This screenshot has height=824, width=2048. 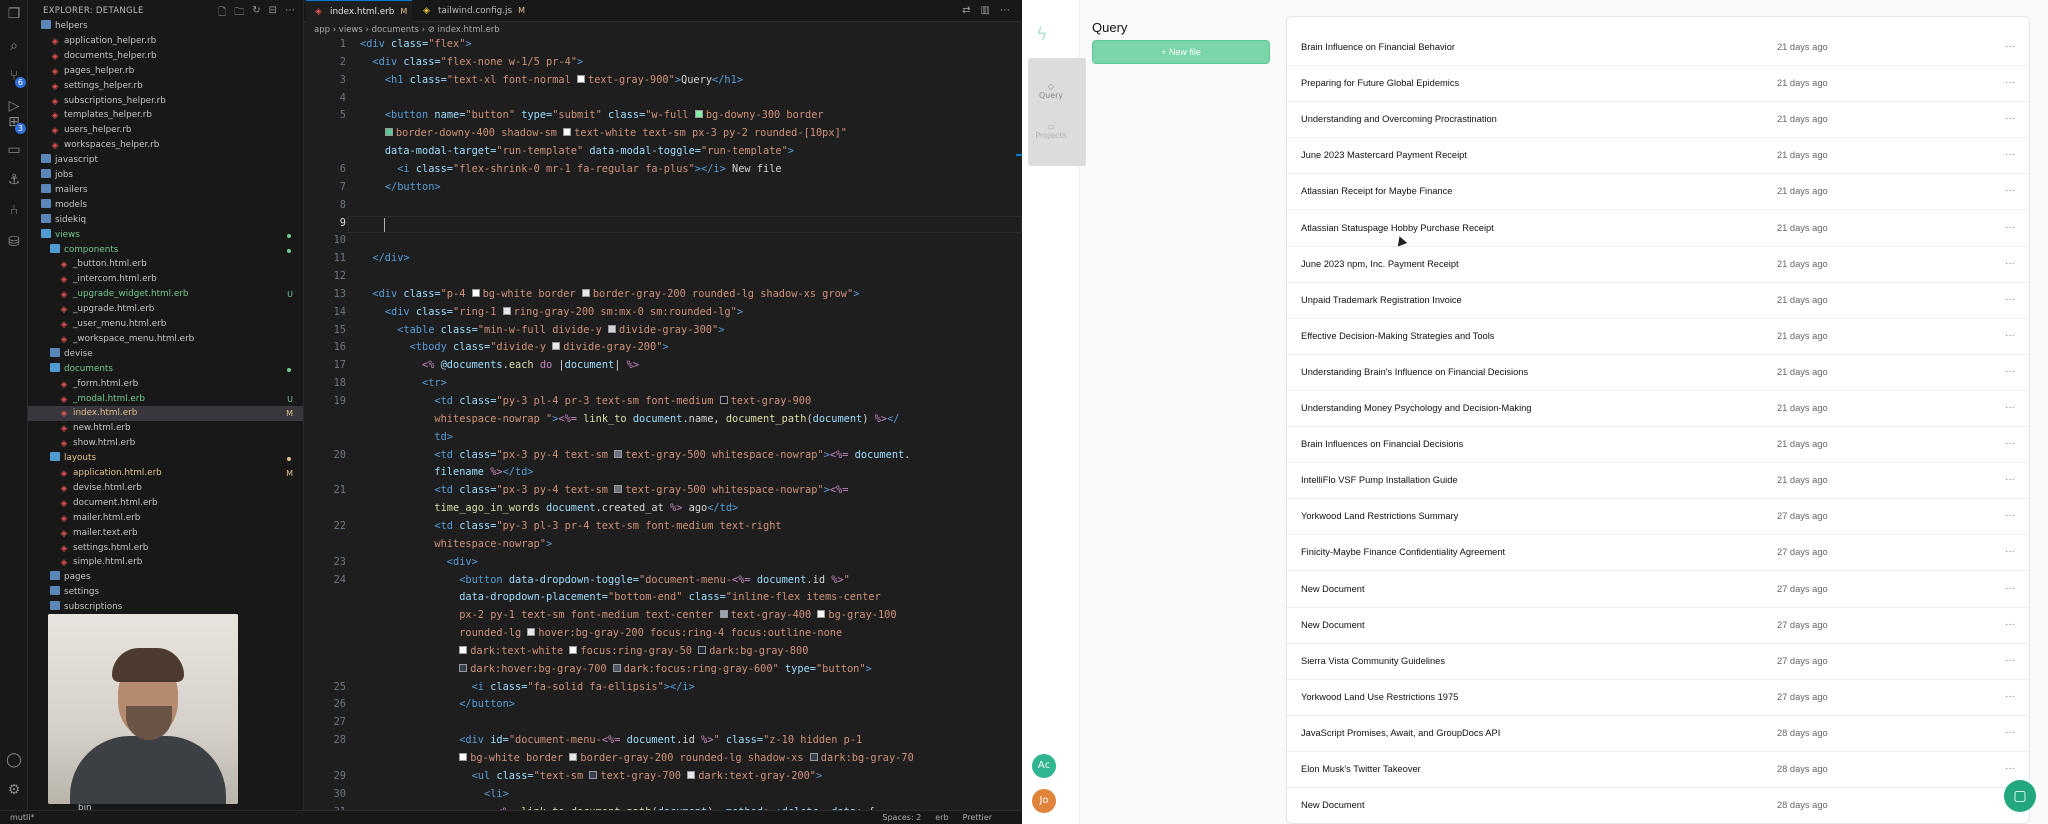 I want to click on tree-item: ◈ _user_menu.html.erb, so click(x=165, y=324).